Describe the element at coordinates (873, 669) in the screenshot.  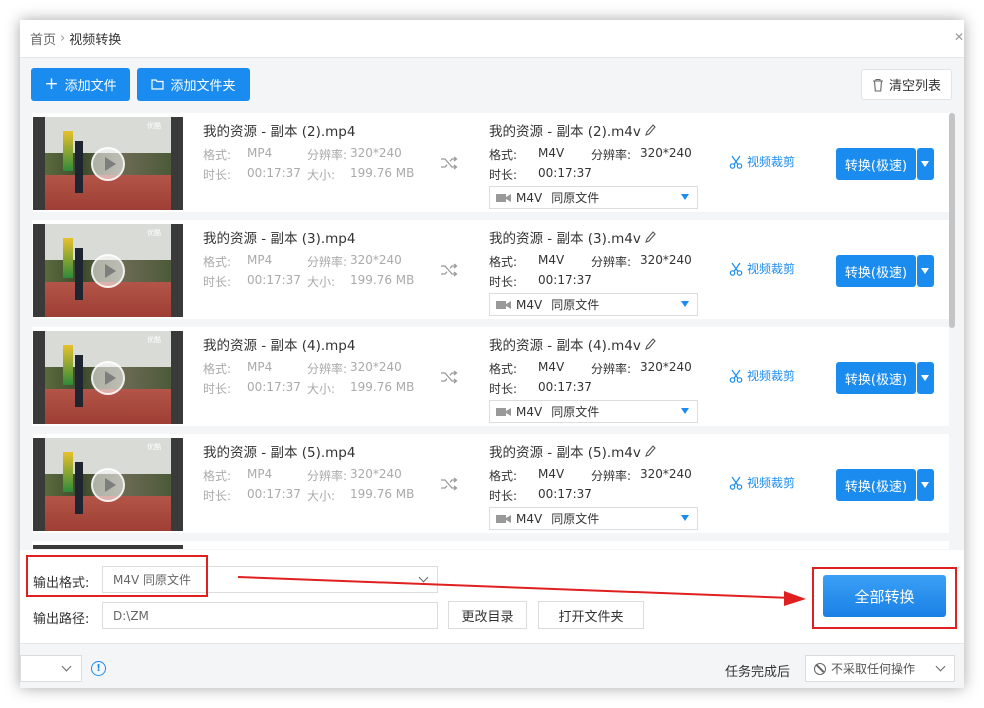
I see `after-task-value: 不采取任何操作` at that location.